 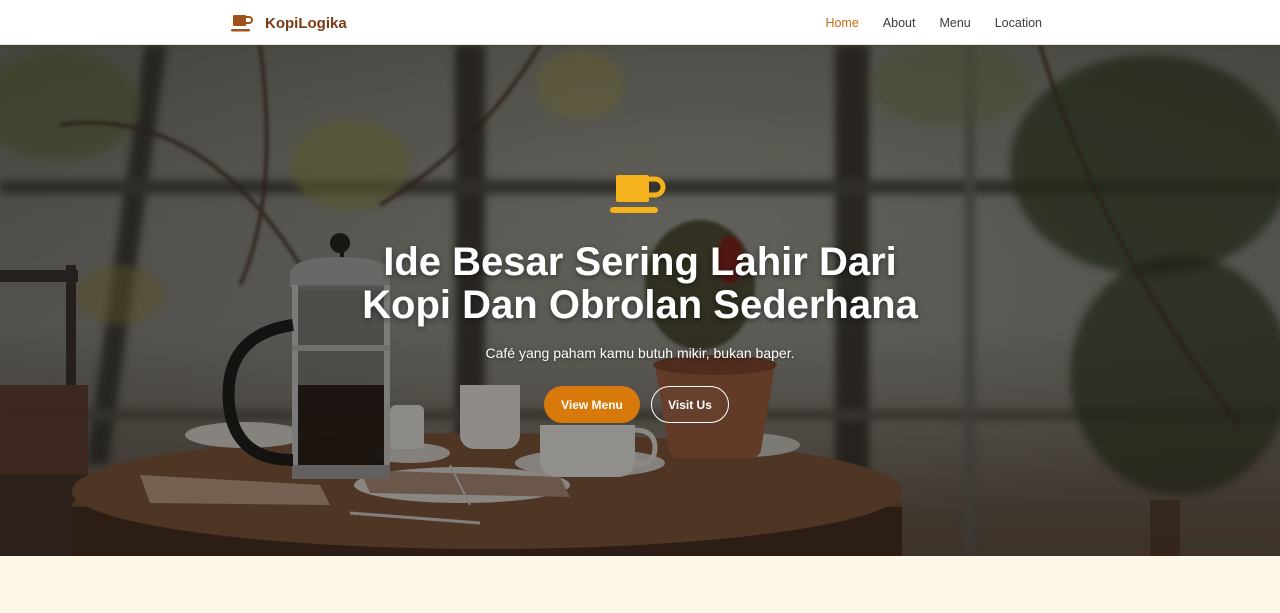 I want to click on nav-link-menu: Menu, so click(x=954, y=23).